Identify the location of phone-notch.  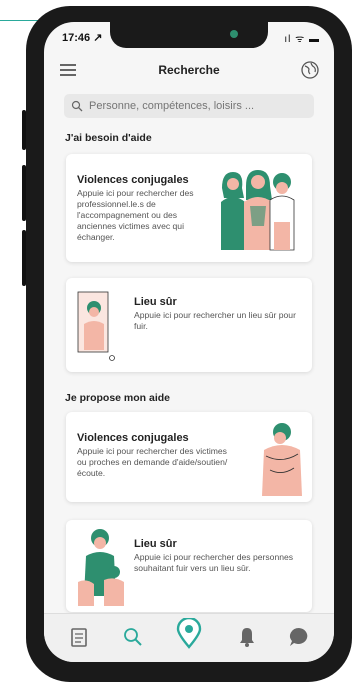
(189, 35).